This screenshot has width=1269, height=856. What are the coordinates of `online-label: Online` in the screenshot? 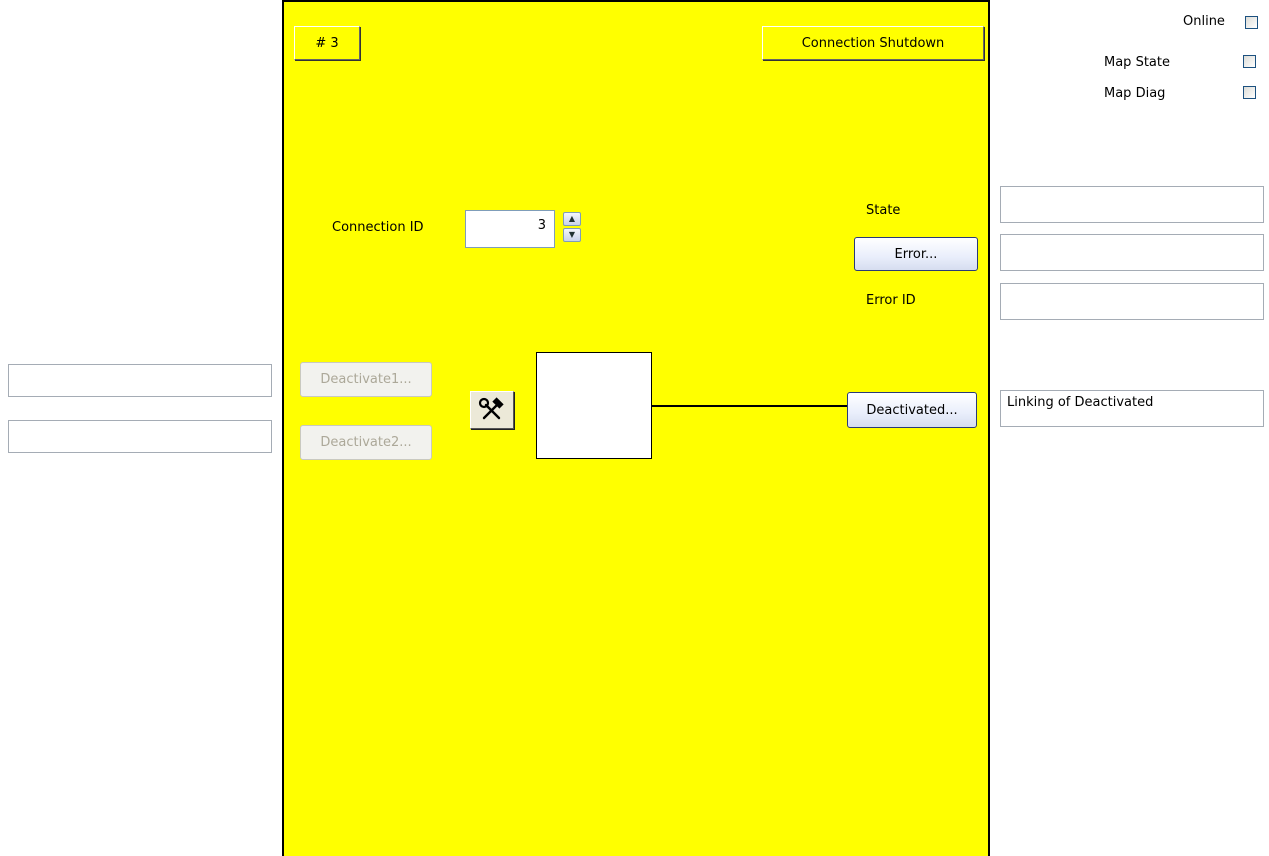 It's located at (1204, 21).